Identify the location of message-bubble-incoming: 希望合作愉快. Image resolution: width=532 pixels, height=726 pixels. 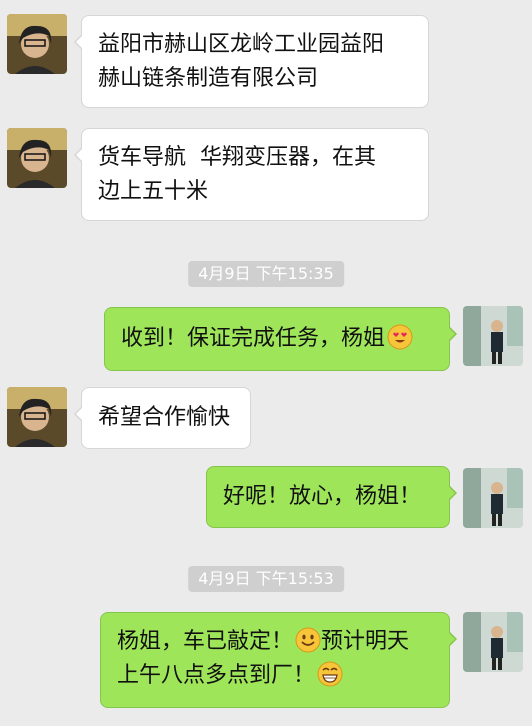
(162, 418).